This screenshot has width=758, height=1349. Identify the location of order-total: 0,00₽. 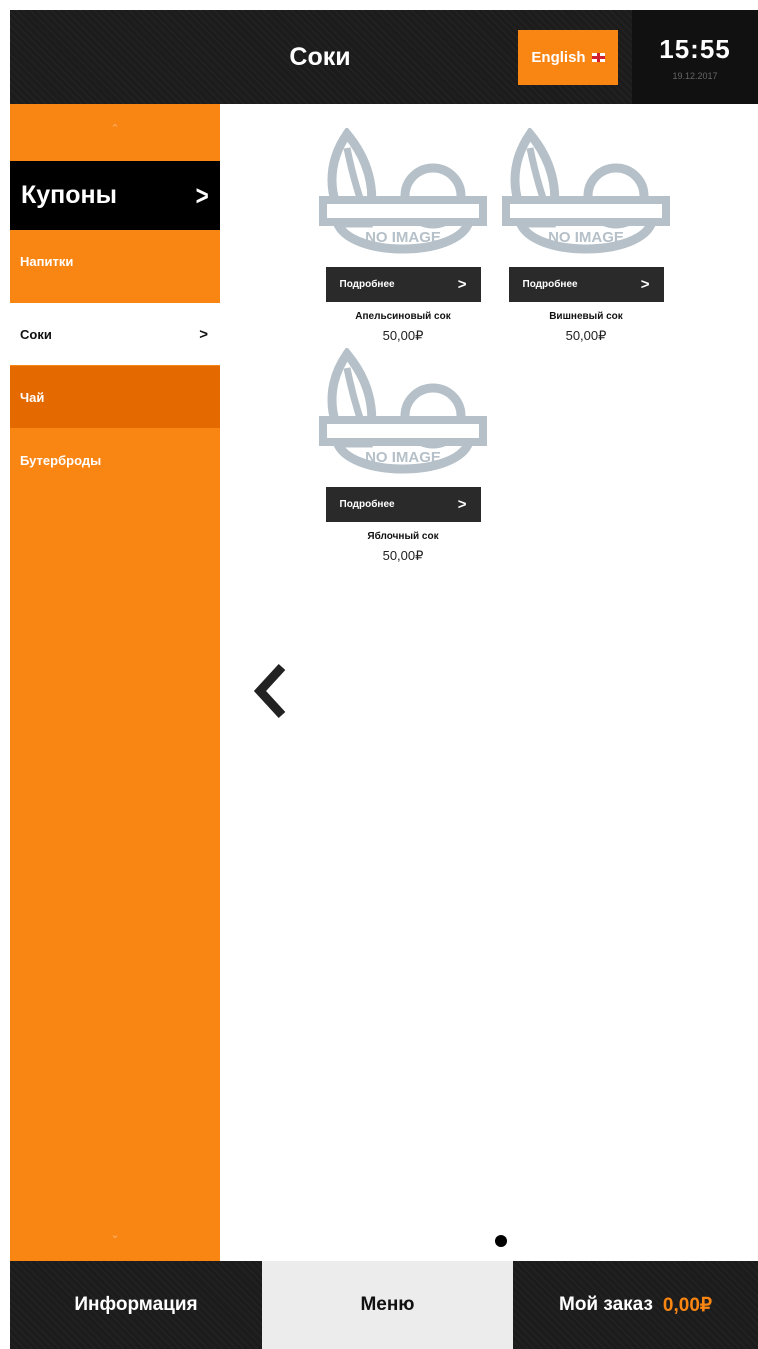
(687, 1305).